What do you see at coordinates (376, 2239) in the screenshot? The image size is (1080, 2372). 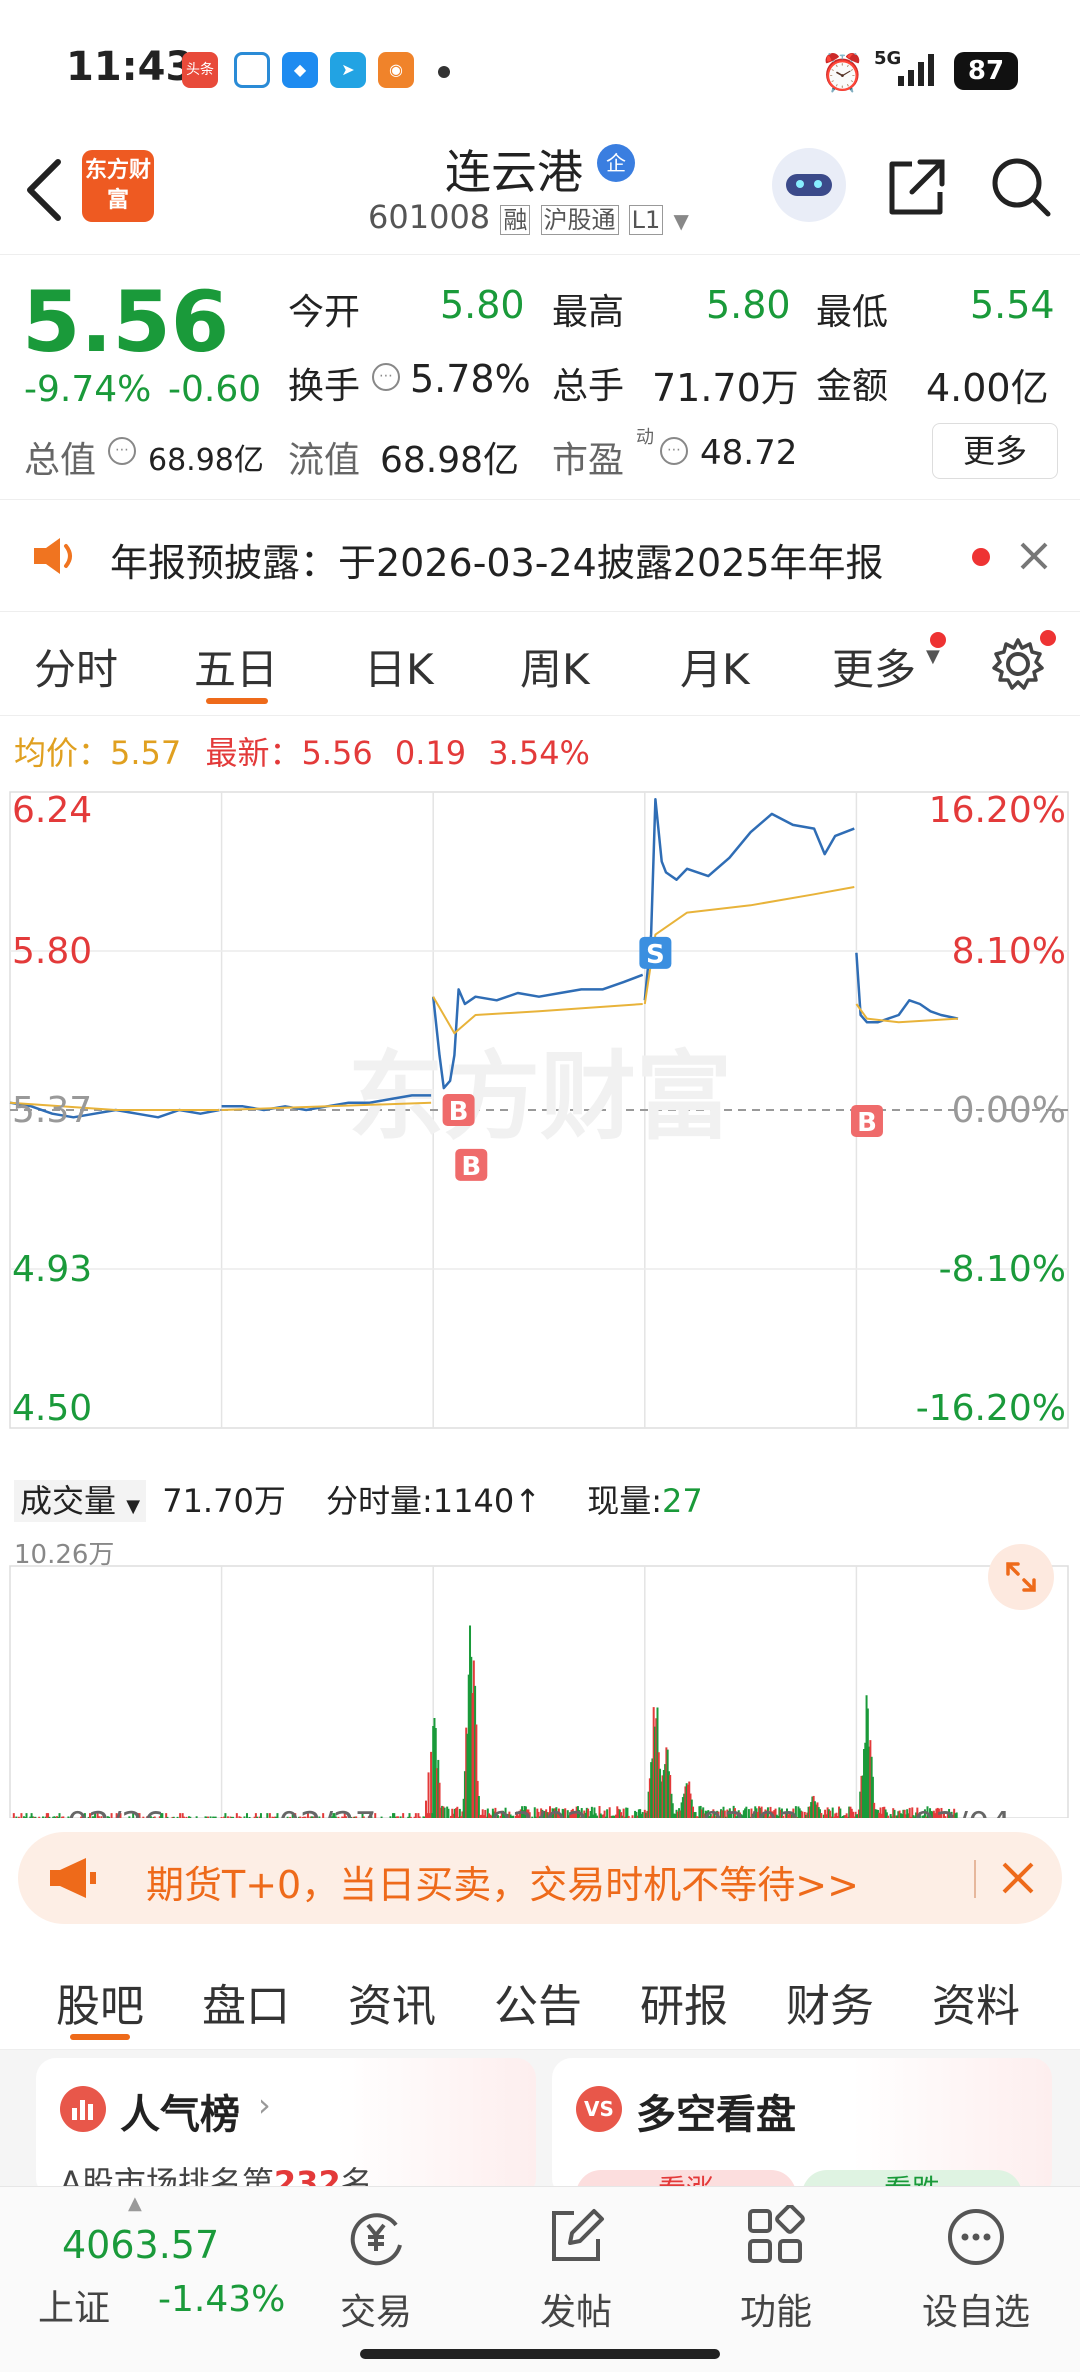 I see `yuan-cycle-icon` at bounding box center [376, 2239].